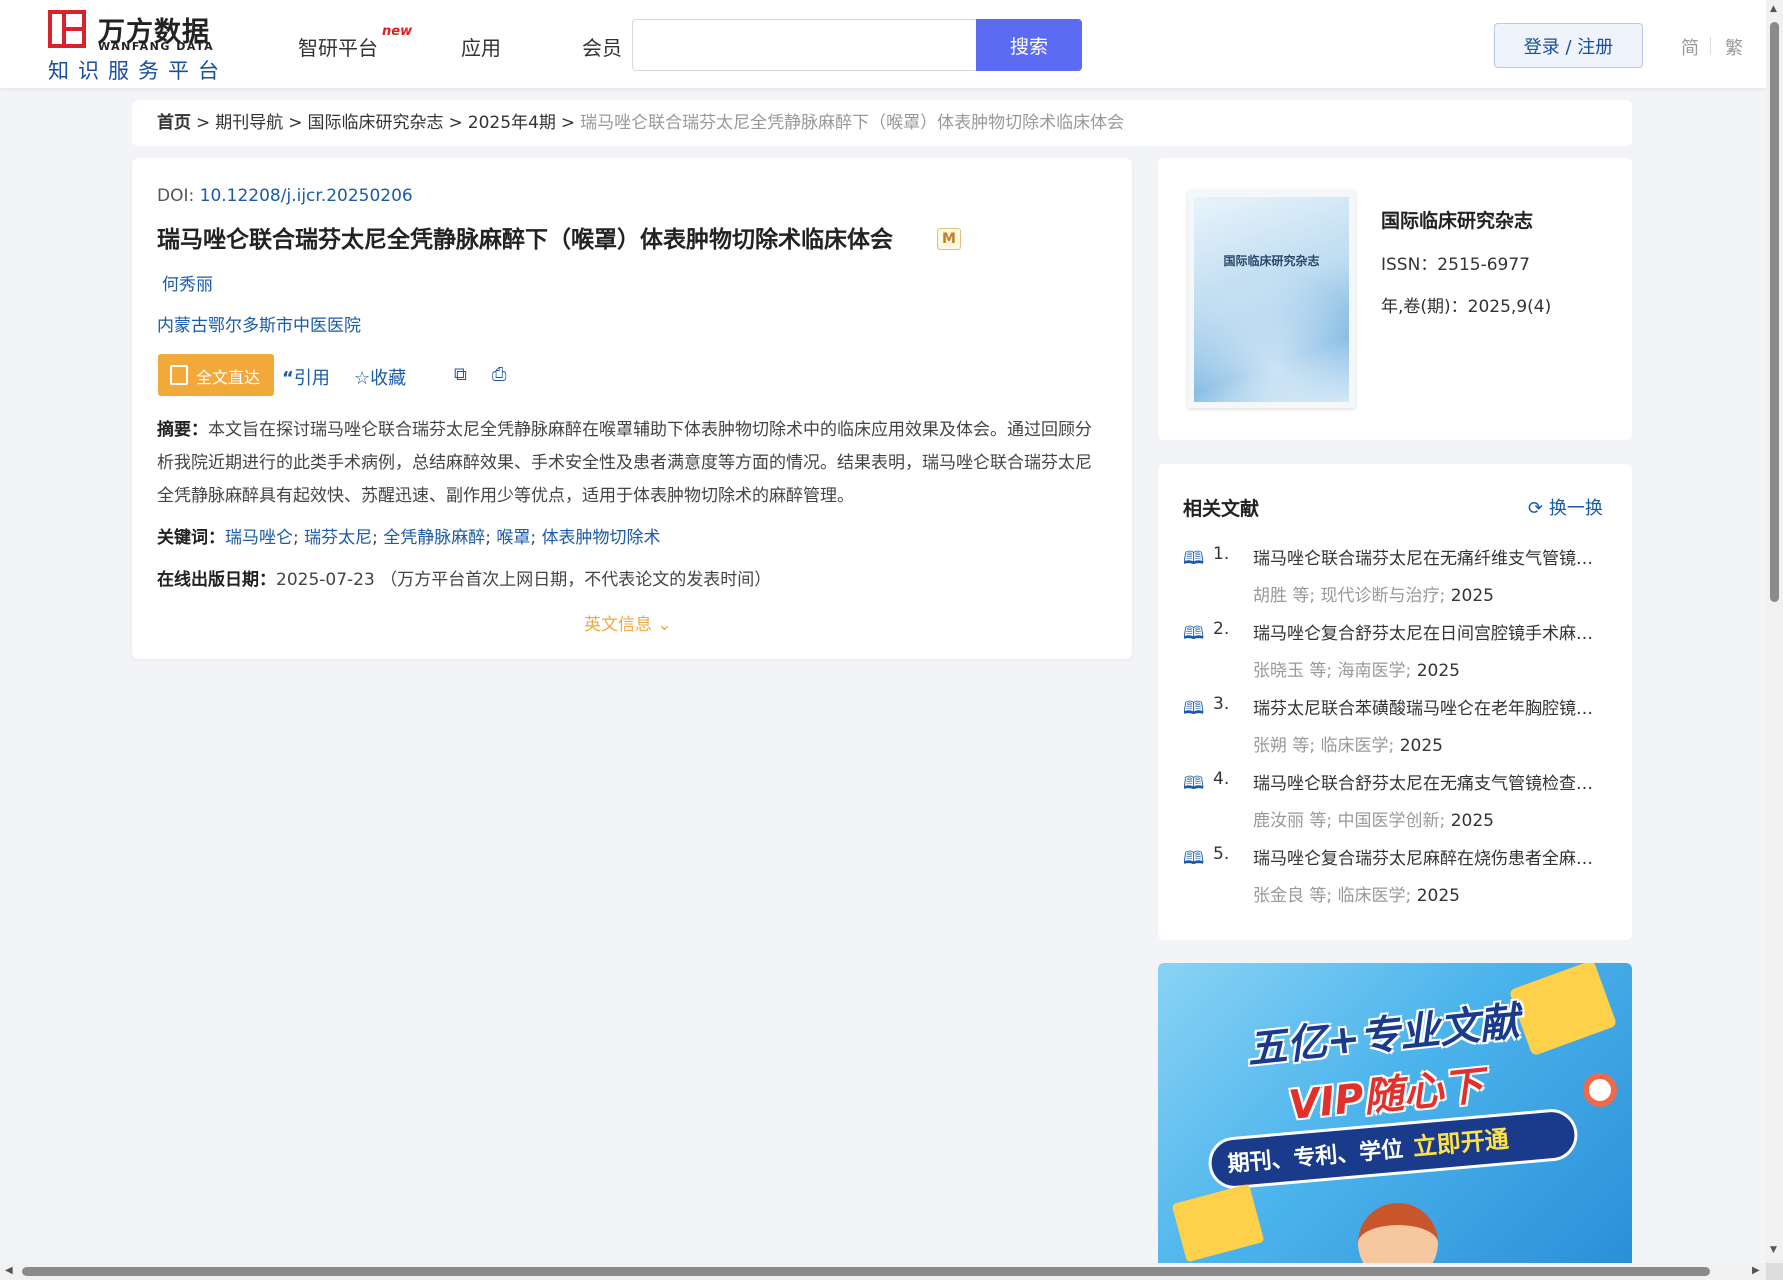 The width and height of the screenshot is (1783, 1280). I want to click on vip-promo-banner: 五亿+专业文献 VIP随心下 期刊、专利、学位 立即开通, so click(1395, 1113).